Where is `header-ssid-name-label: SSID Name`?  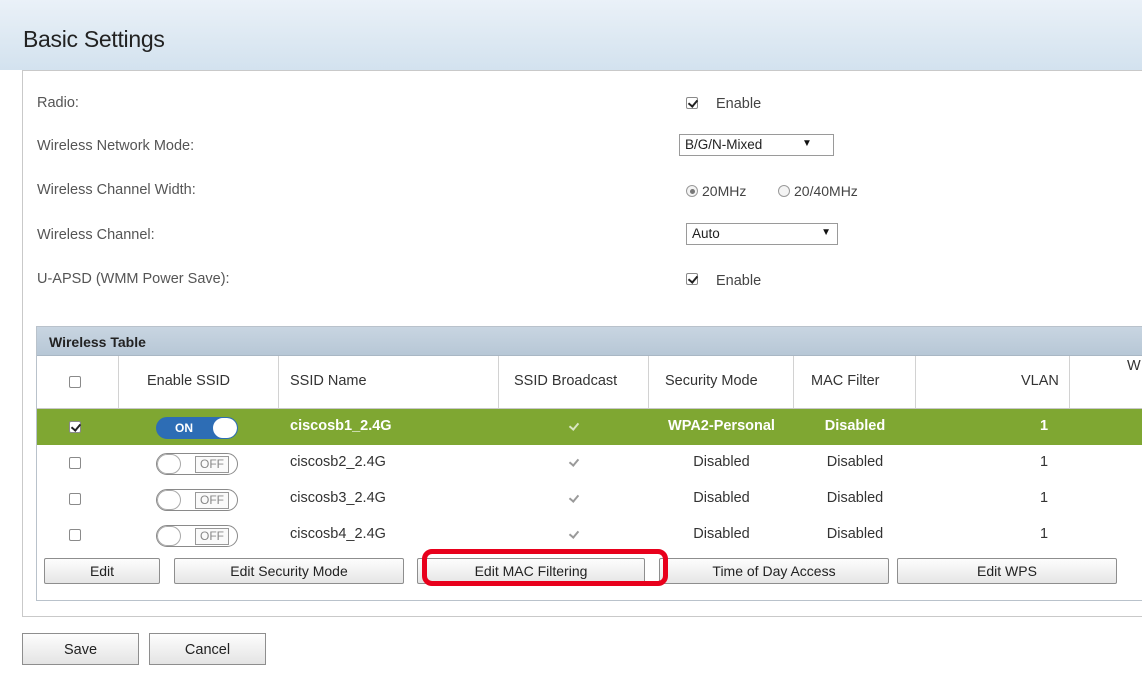 header-ssid-name-label: SSID Name is located at coordinates (328, 381).